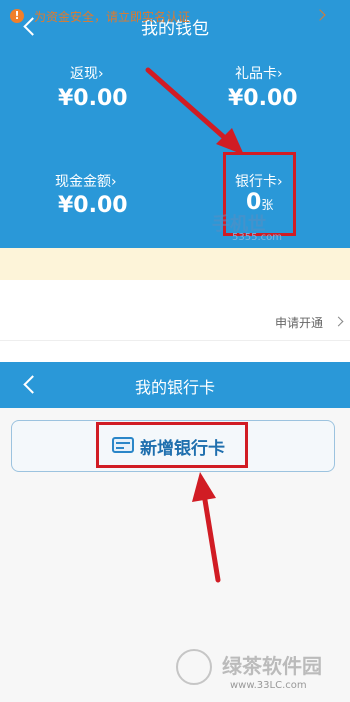  Describe the element at coordinates (175, 340) in the screenshot. I see `section-divider` at that location.